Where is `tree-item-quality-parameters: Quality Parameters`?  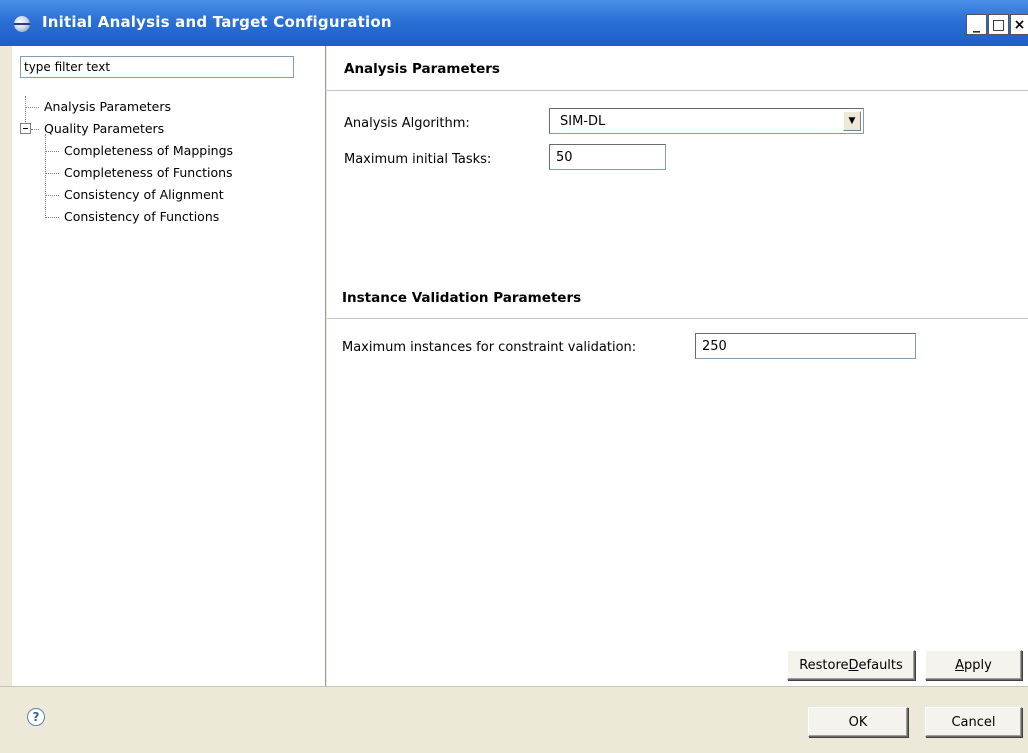 tree-item-quality-parameters: Quality Parameters is located at coordinates (170, 129).